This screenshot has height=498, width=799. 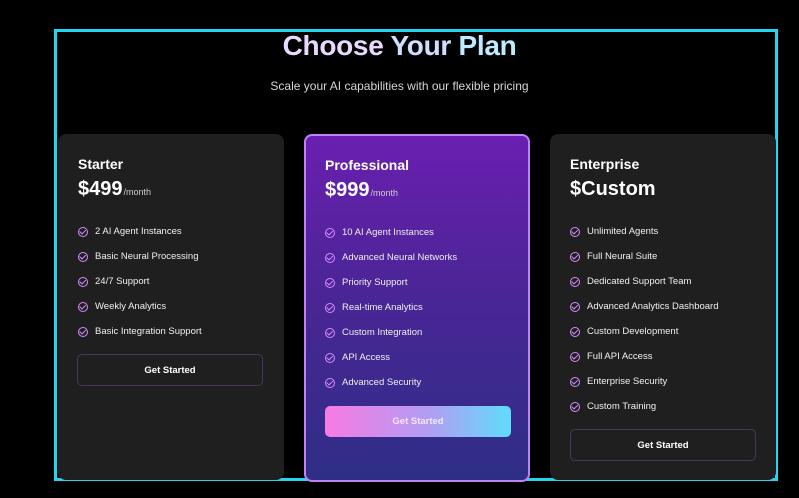 I want to click on feature-label: Advanced Security, so click(x=382, y=382).